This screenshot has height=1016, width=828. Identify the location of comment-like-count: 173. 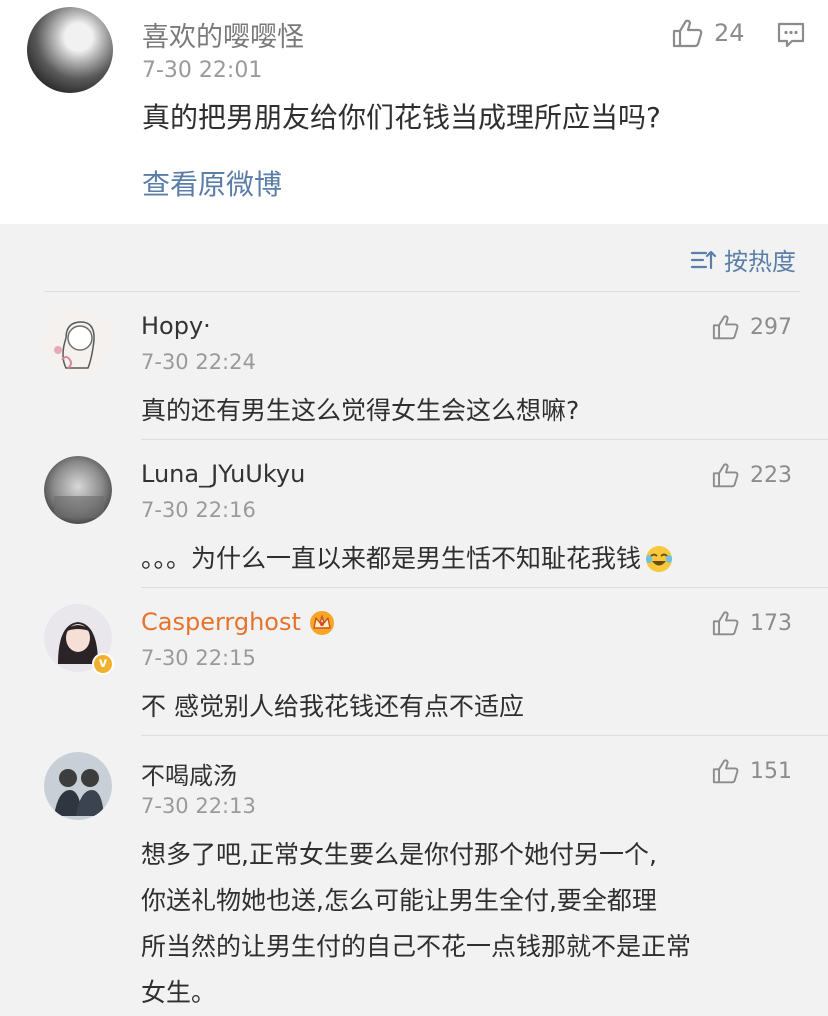
(771, 623).